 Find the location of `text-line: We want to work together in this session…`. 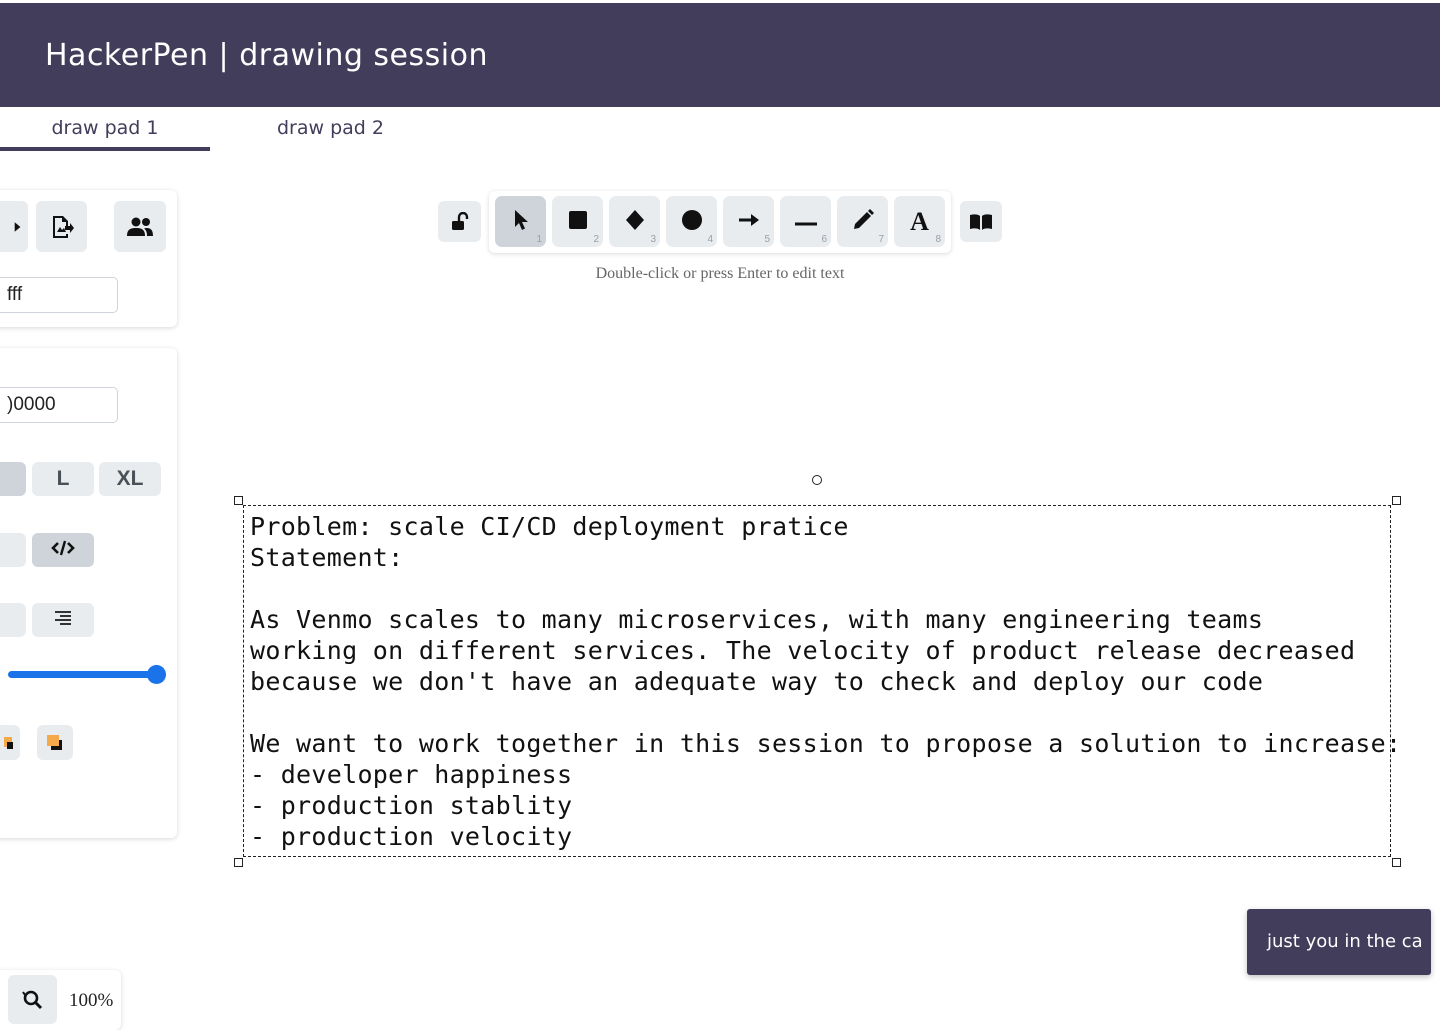

text-line: We want to work together in this session… is located at coordinates (826, 743).